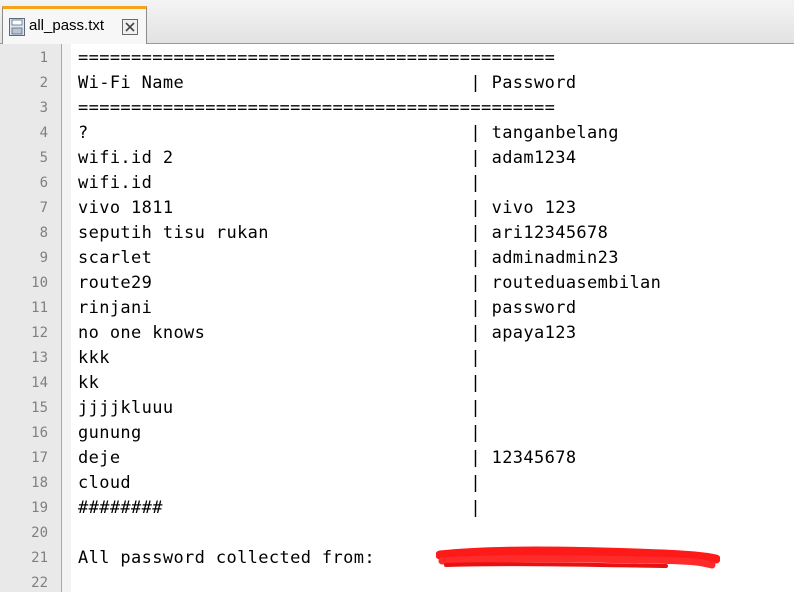 The image size is (794, 596). I want to click on line-number: 12, so click(39, 333).